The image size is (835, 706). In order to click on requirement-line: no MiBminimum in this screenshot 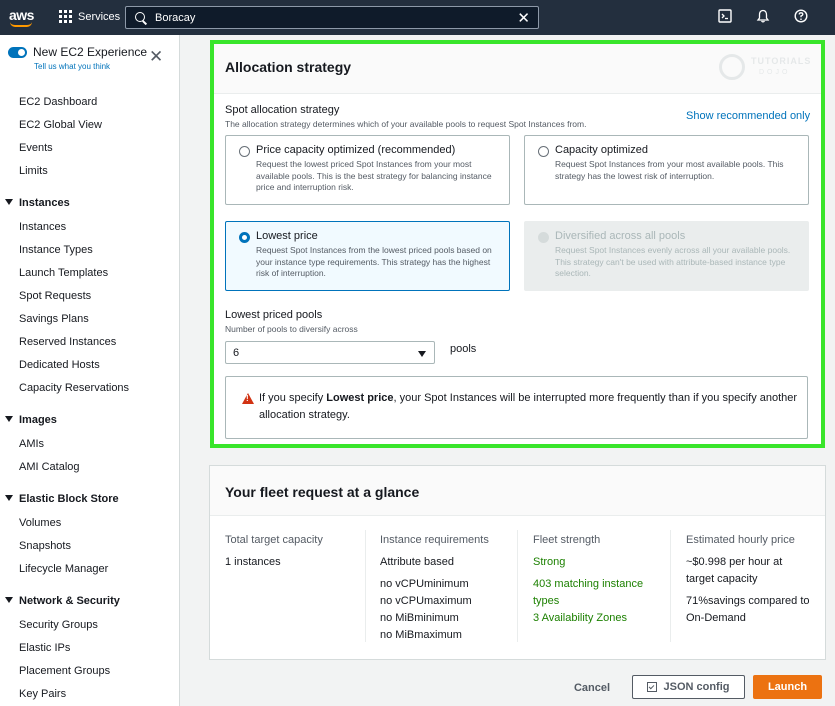, I will do `click(419, 618)`.